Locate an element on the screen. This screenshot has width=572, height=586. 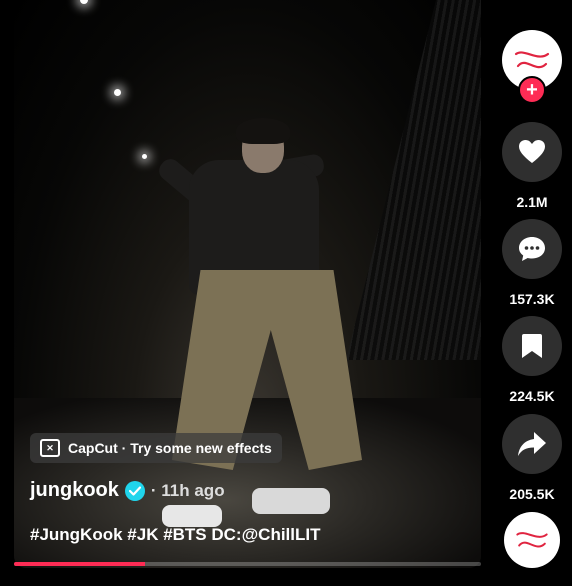
share-action: 205.5K is located at coordinates (532, 458).